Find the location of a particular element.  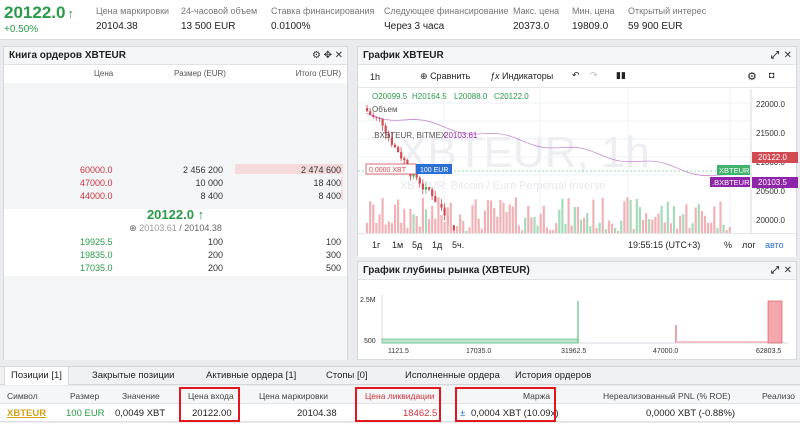

redo-icon: ↷ is located at coordinates (594, 75).